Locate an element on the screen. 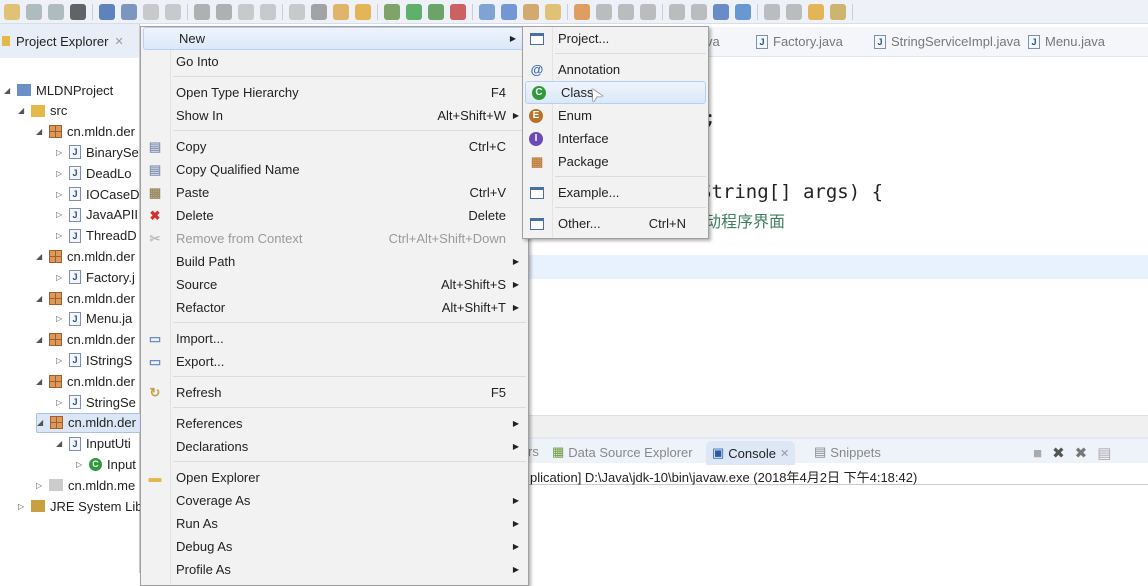  tree-item: ◢ MLDNProject is located at coordinates (58, 90).